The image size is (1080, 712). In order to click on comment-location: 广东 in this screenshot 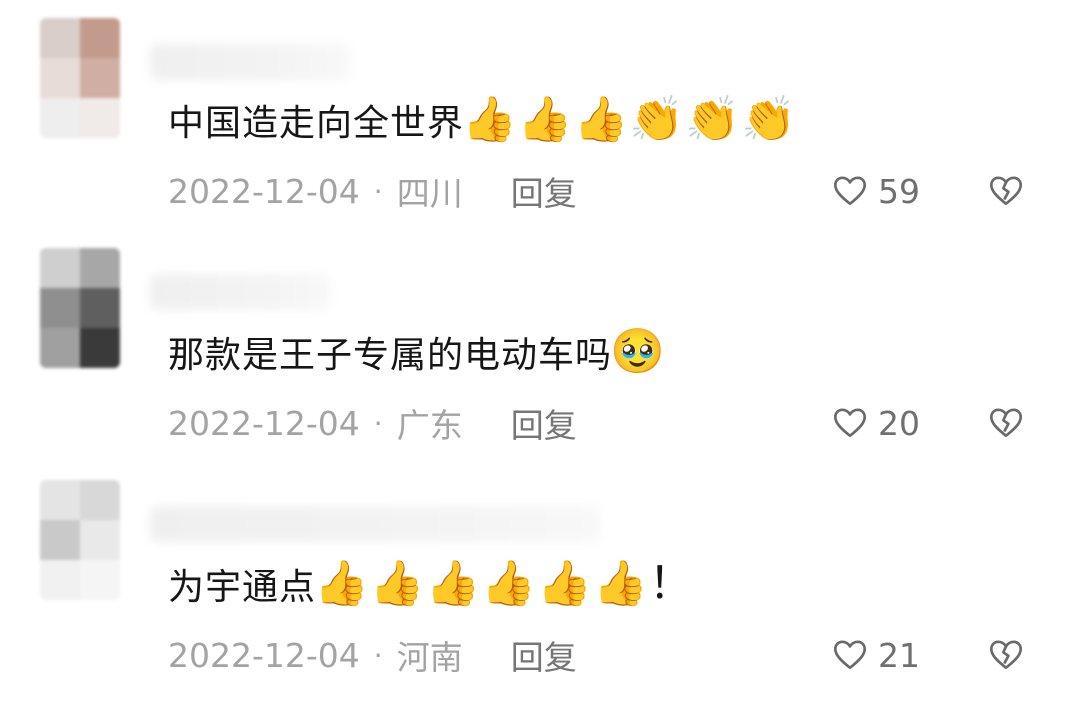, I will do `click(429, 425)`.